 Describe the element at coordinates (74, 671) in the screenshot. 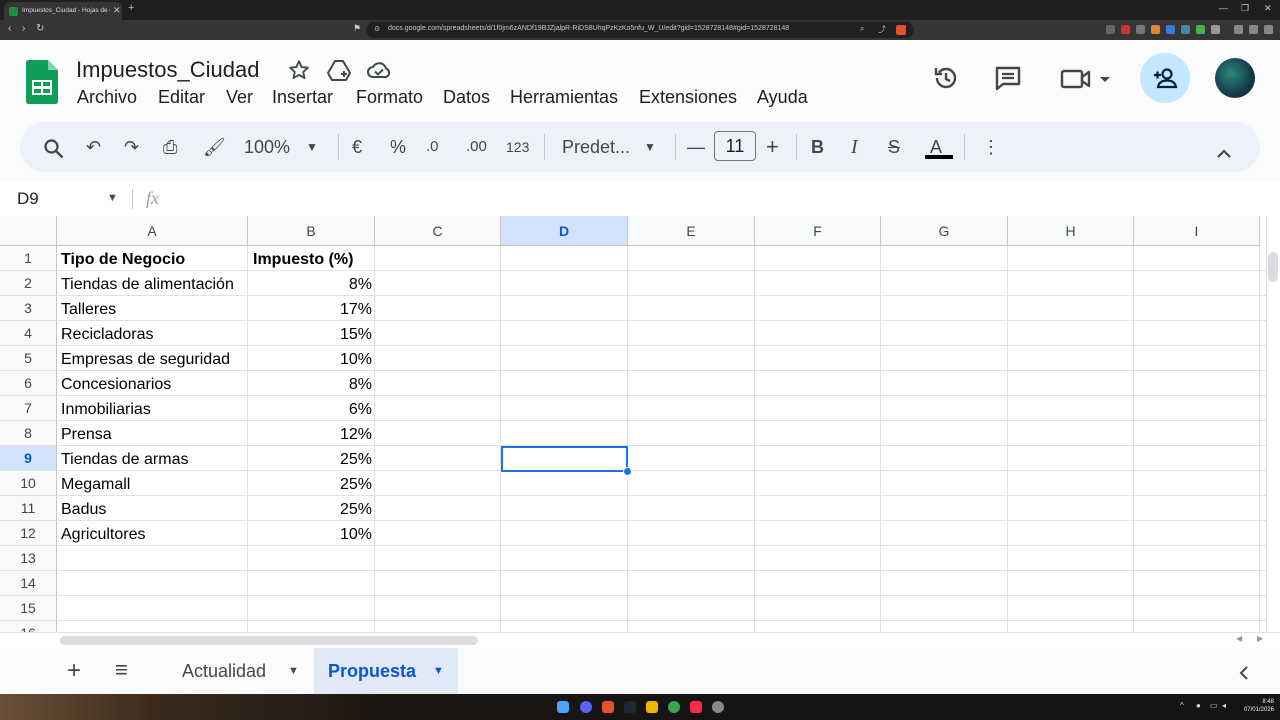

I see `add-sheet-button: +` at that location.